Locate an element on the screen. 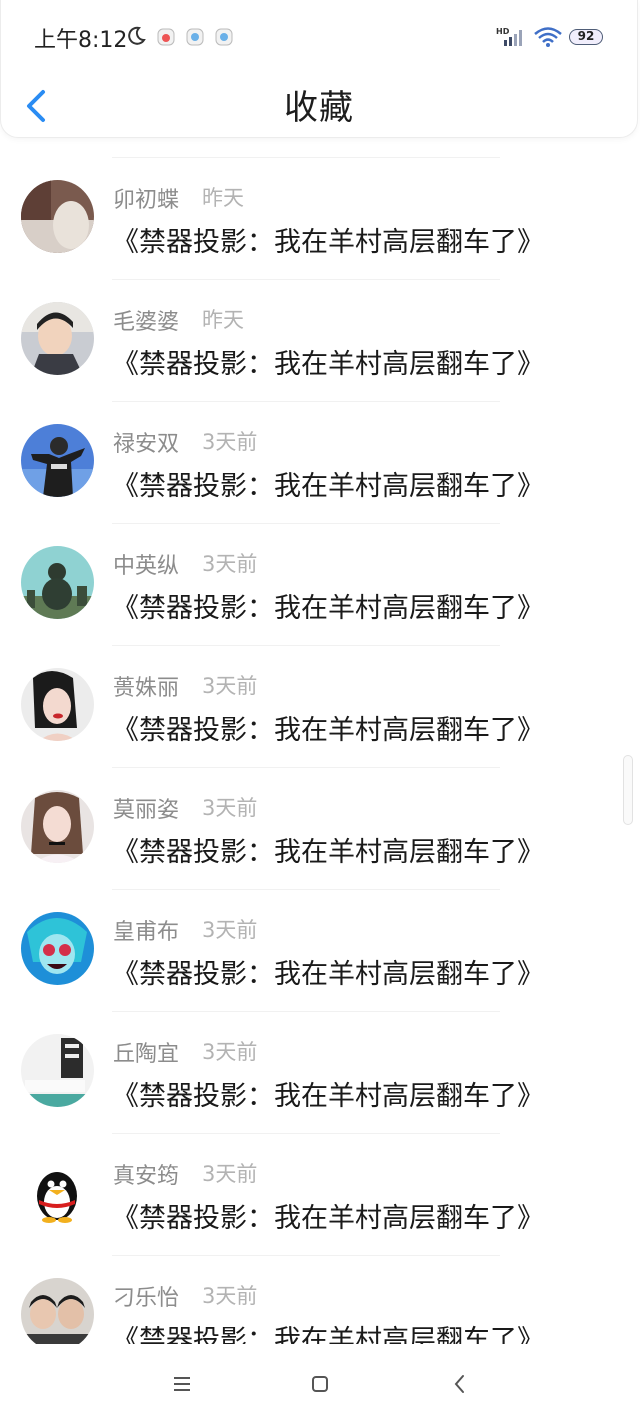 This screenshot has height=1422, width=640. header-card: 上午8:12 HD 92 收藏 is located at coordinates (319, 69).